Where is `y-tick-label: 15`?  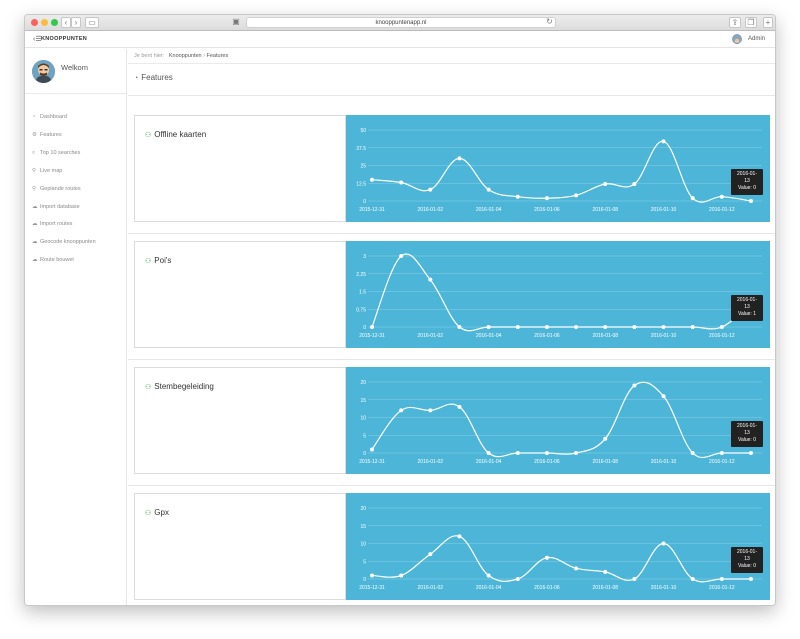 y-tick-label: 15 is located at coordinates (363, 527).